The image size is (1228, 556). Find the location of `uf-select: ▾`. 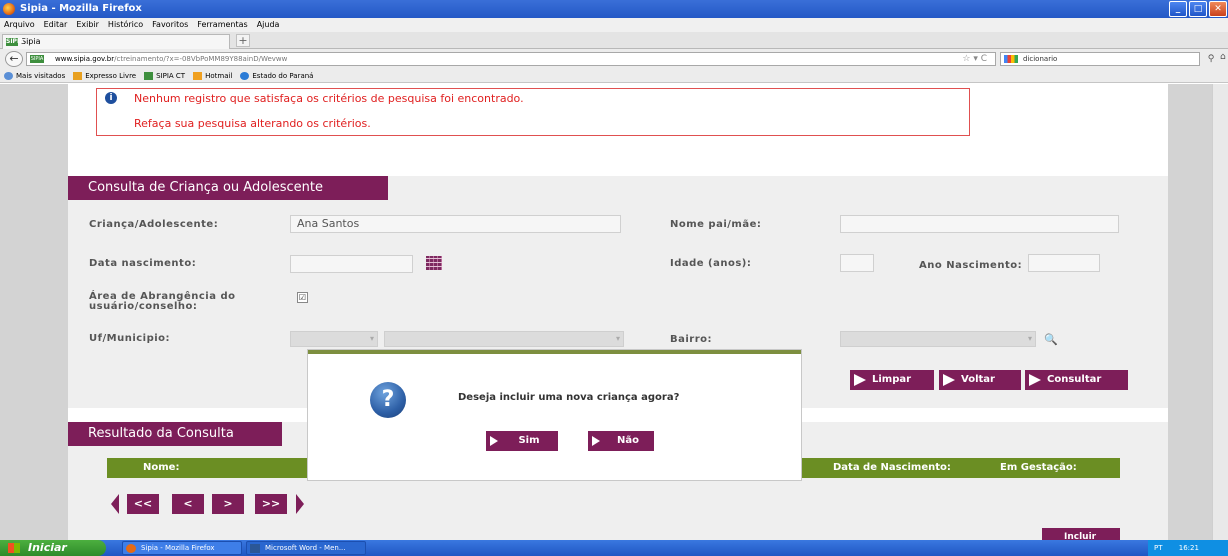

uf-select: ▾ is located at coordinates (334, 339).